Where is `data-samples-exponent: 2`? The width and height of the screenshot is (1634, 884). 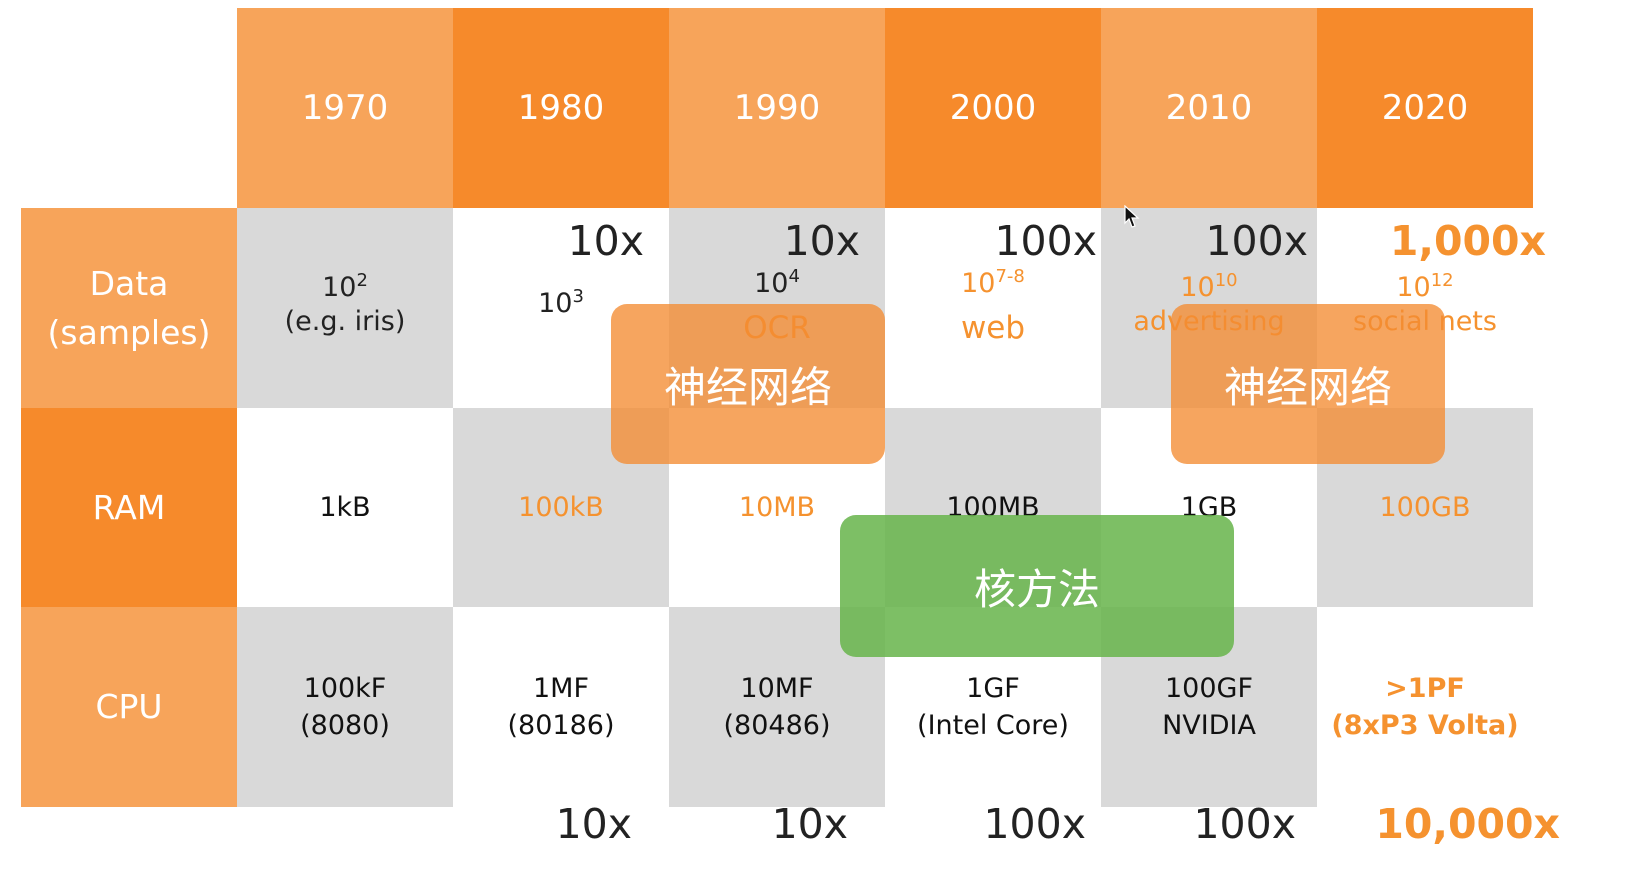 data-samples-exponent: 2 is located at coordinates (362, 280).